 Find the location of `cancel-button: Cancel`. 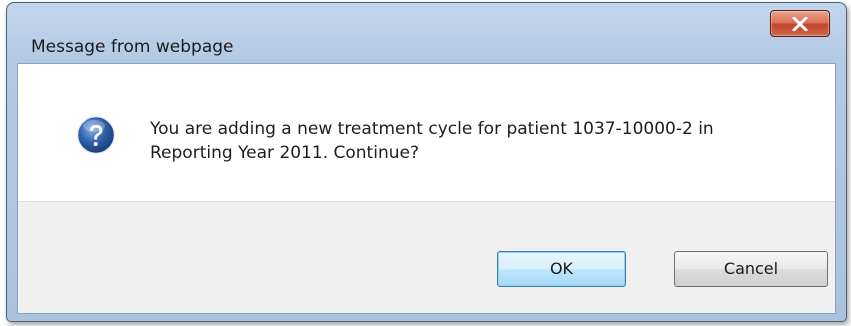

cancel-button: Cancel is located at coordinates (751, 269).